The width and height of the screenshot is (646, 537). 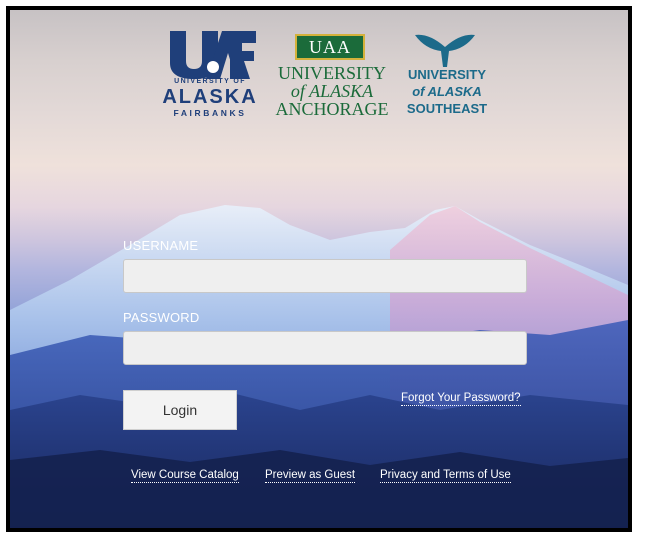 What do you see at coordinates (447, 108) in the screenshot?
I see `uas-line3: SOUTHEAST` at bounding box center [447, 108].